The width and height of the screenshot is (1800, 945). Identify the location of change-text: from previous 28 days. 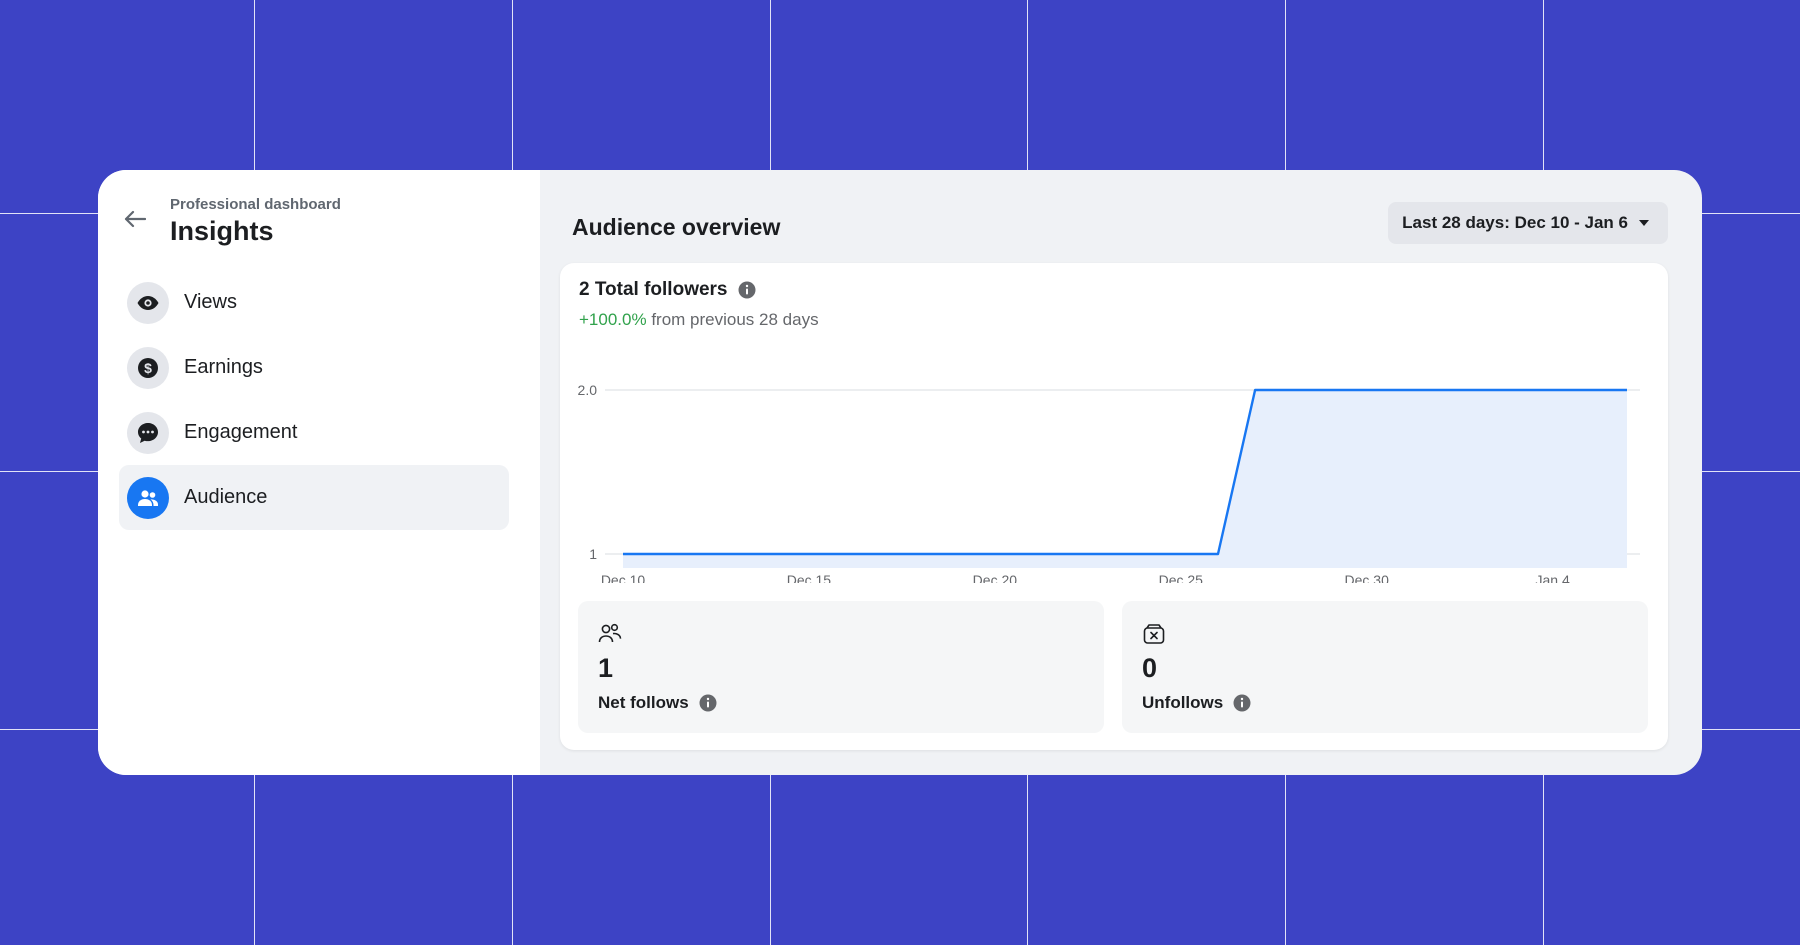
(735, 319).